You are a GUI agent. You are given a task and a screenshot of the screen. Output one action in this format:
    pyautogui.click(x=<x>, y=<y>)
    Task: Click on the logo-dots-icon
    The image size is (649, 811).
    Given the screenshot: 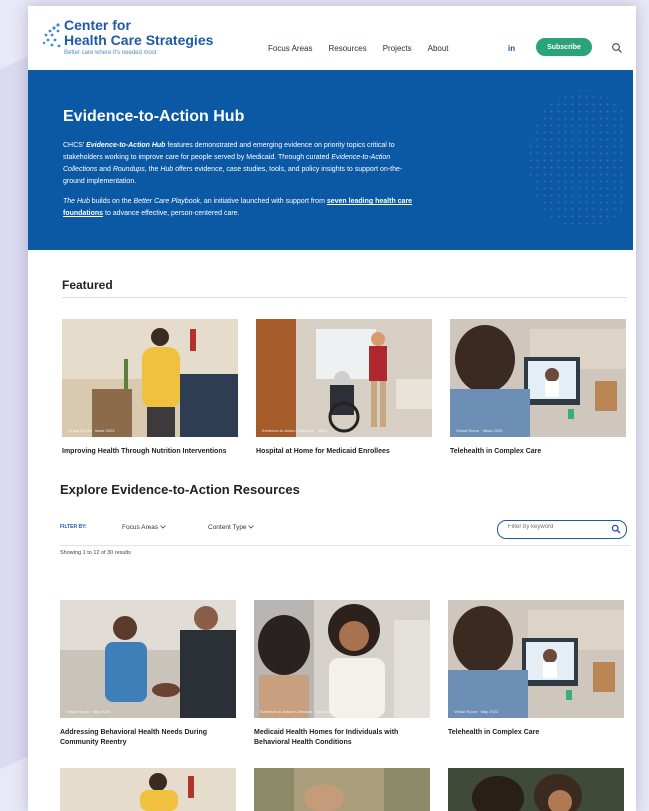 What is the action you would take?
    pyautogui.click(x=51, y=35)
    